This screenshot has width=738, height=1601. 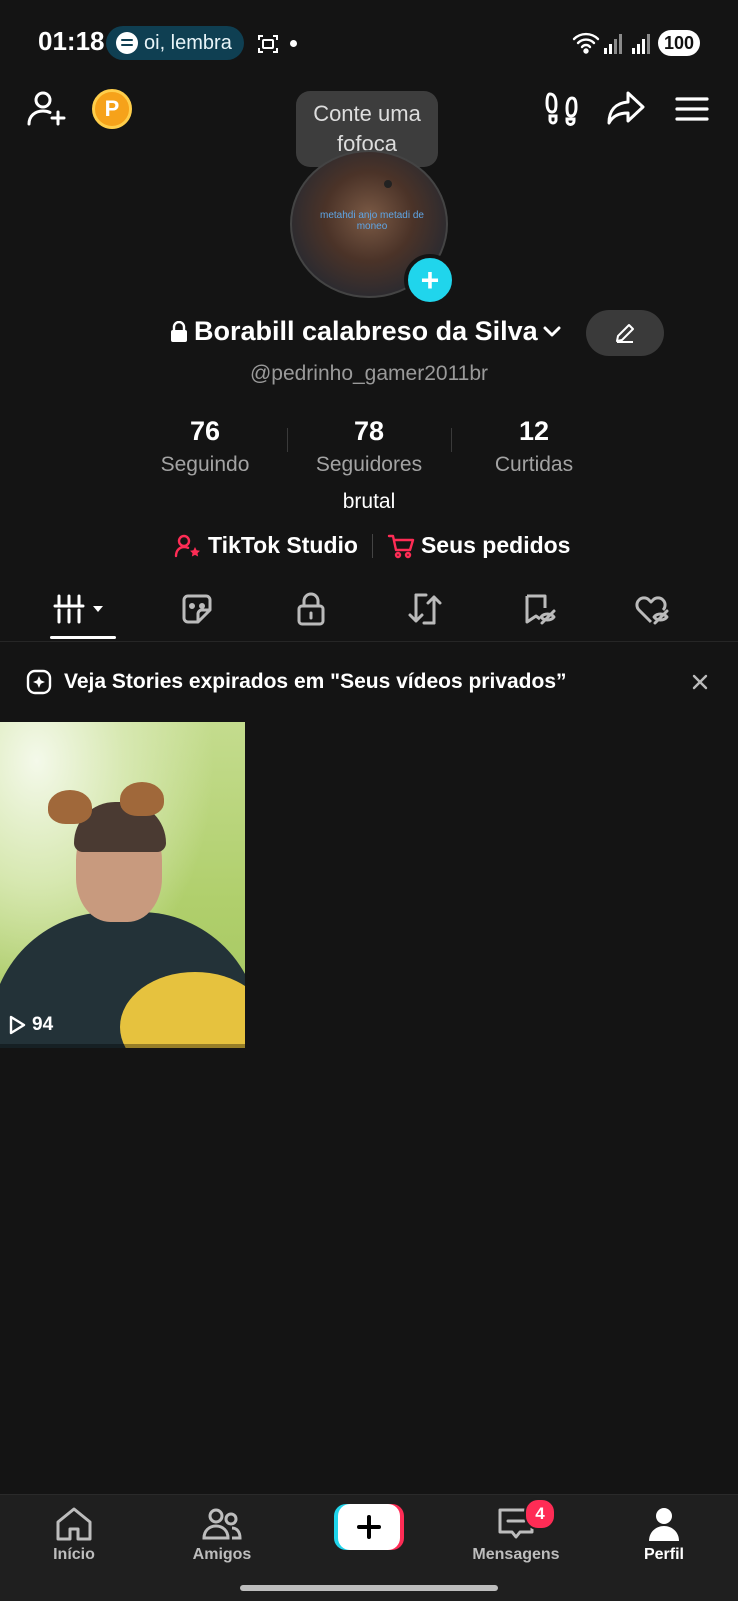 What do you see at coordinates (179, 331) in the screenshot?
I see `lock-icon` at bounding box center [179, 331].